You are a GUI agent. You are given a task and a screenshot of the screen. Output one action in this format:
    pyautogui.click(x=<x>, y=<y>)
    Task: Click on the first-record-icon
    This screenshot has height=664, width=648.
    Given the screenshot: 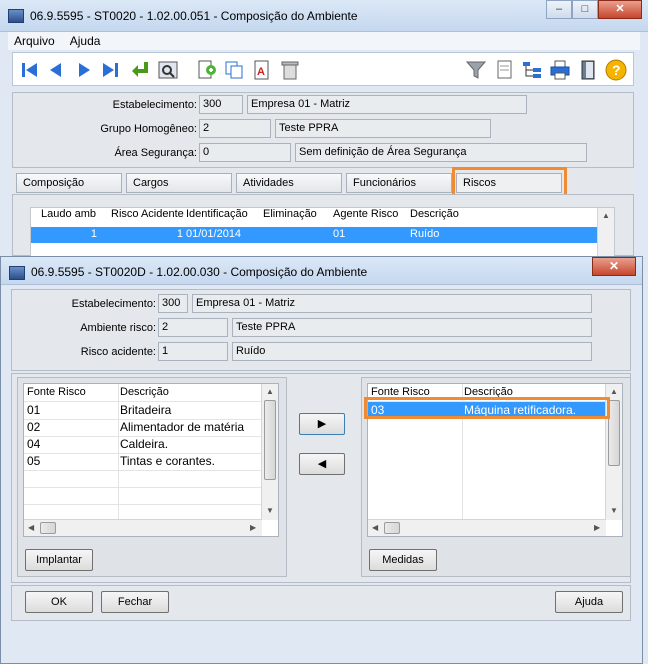 What is the action you would take?
    pyautogui.click(x=30, y=70)
    